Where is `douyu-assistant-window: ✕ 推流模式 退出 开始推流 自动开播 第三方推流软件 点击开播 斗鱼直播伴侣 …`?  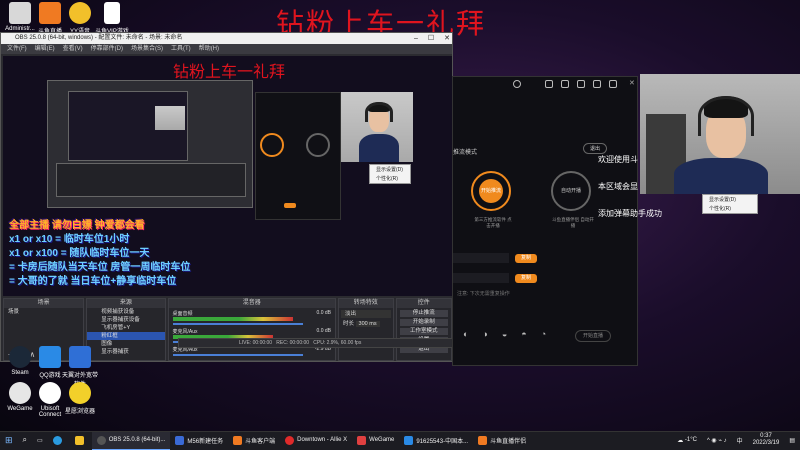
douyu-assistant-window: ✕ 推流模式 退出 开始推流 自动开播 第三方推流软件 点击开播 斗鱼直播伴侣 … is located at coordinates (545, 221).